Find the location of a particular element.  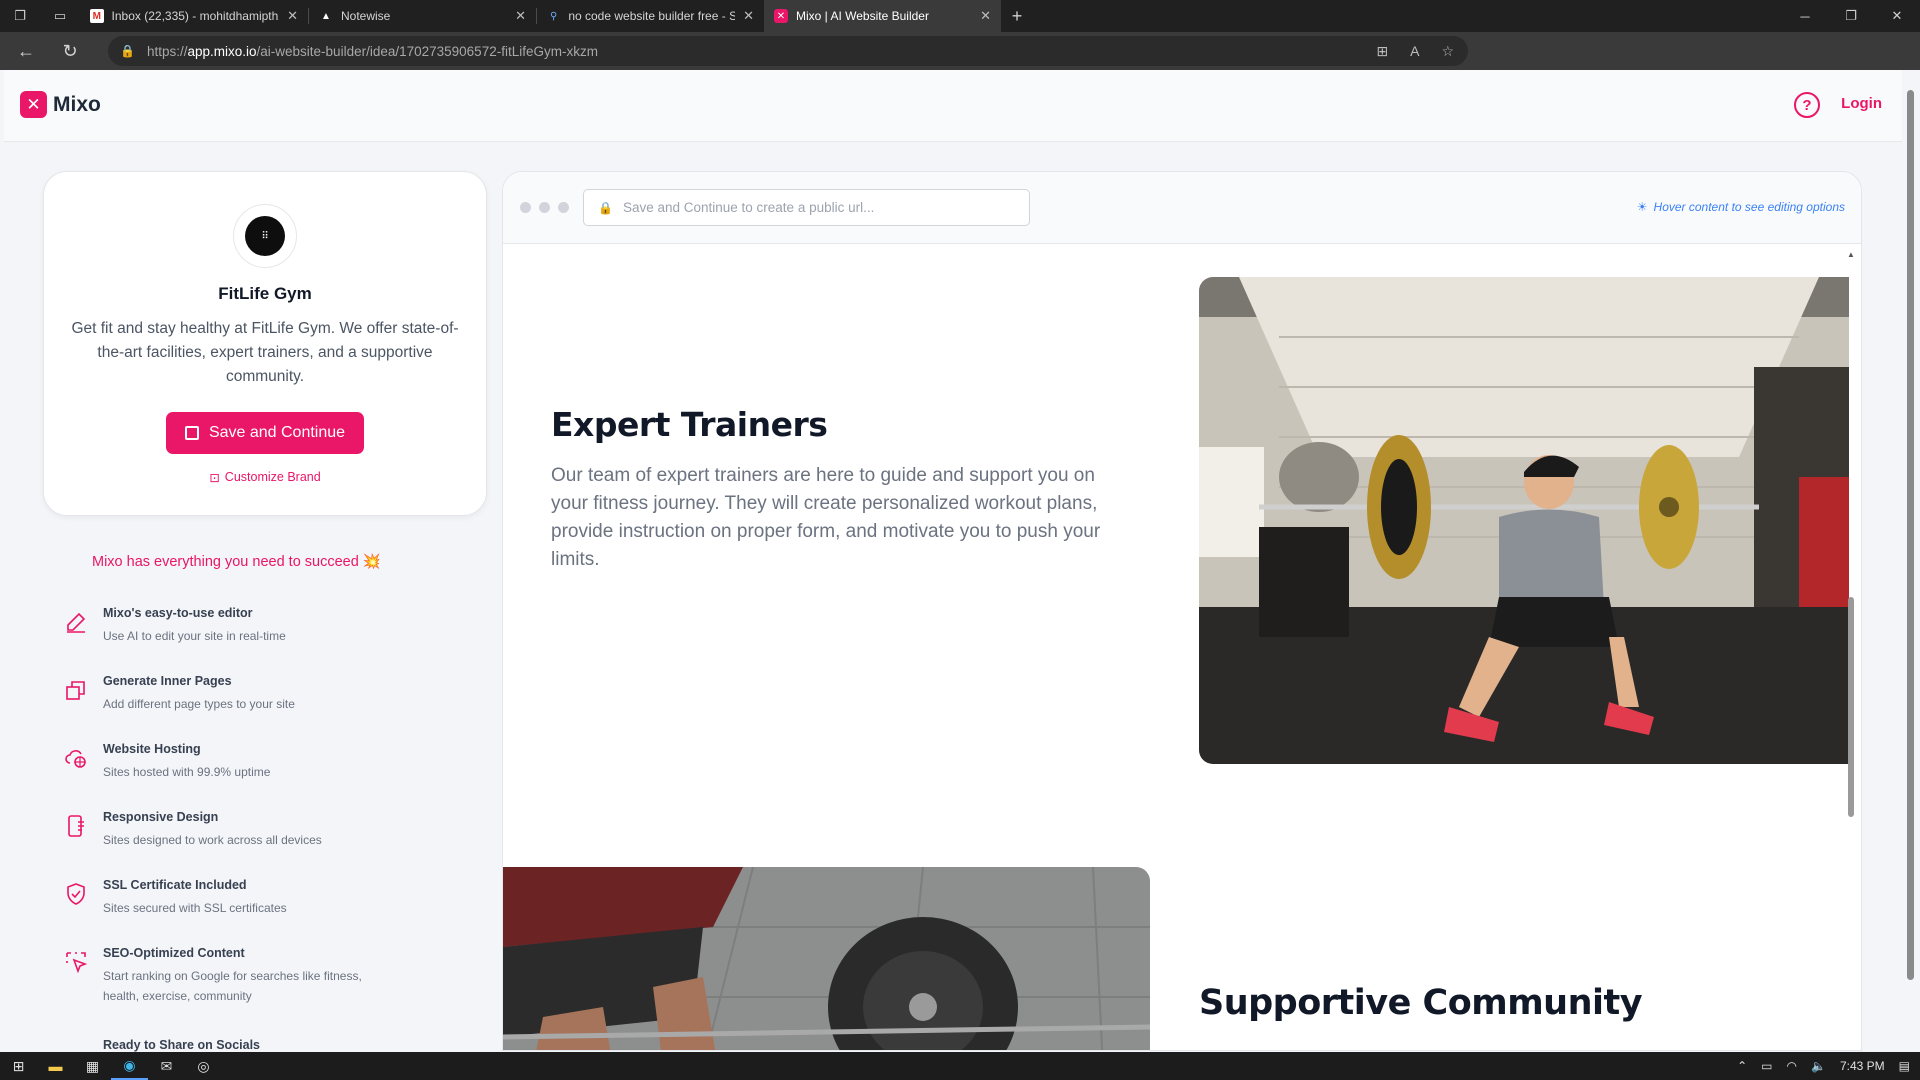

devices-icon is located at coordinates (76, 826).